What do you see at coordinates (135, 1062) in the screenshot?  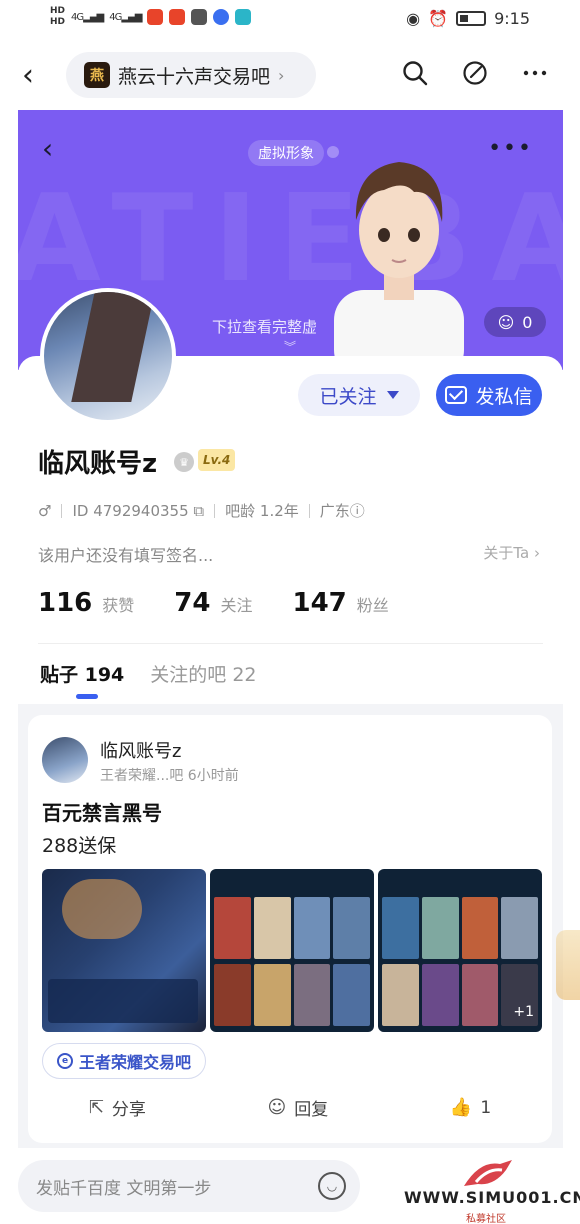 I see `forum-chip-label: 王者荣耀交易吧` at bounding box center [135, 1062].